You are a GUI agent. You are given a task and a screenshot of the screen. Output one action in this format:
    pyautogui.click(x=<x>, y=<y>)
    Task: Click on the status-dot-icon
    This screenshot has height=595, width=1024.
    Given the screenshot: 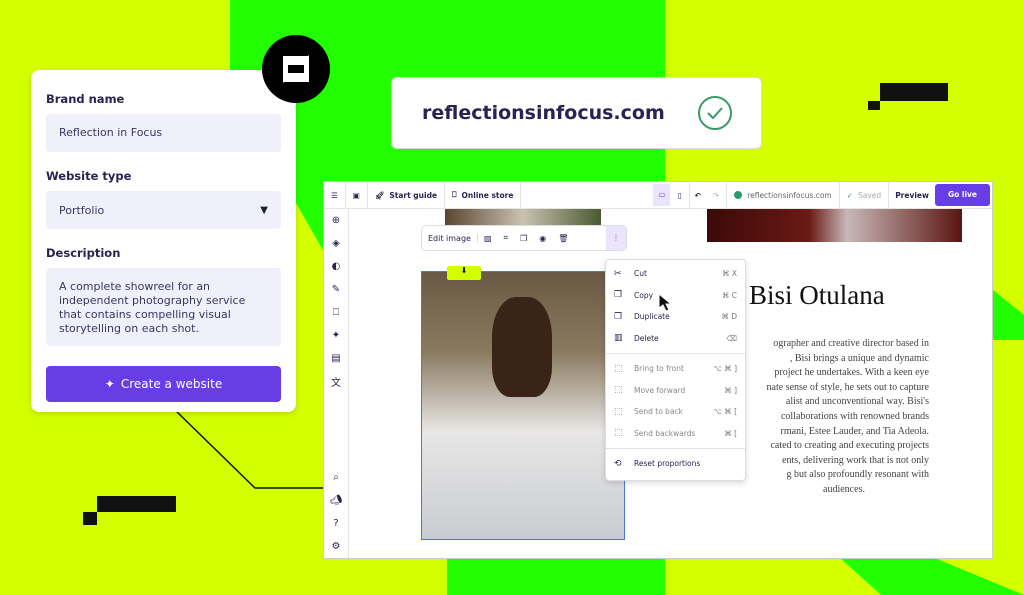 What is the action you would take?
    pyautogui.click(x=738, y=195)
    